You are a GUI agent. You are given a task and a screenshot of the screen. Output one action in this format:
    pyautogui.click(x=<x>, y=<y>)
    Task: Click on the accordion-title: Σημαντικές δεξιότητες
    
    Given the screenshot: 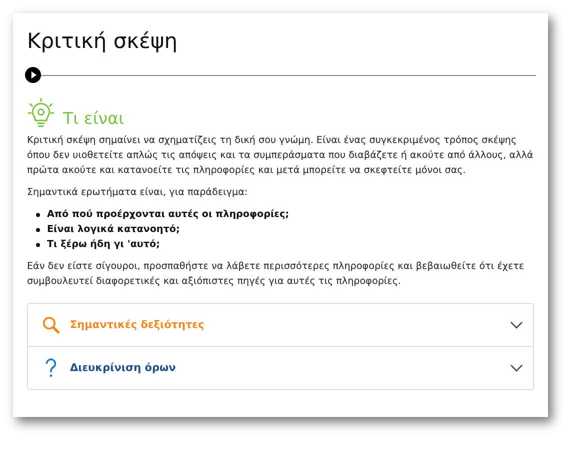 What is the action you would take?
    pyautogui.click(x=138, y=325)
    